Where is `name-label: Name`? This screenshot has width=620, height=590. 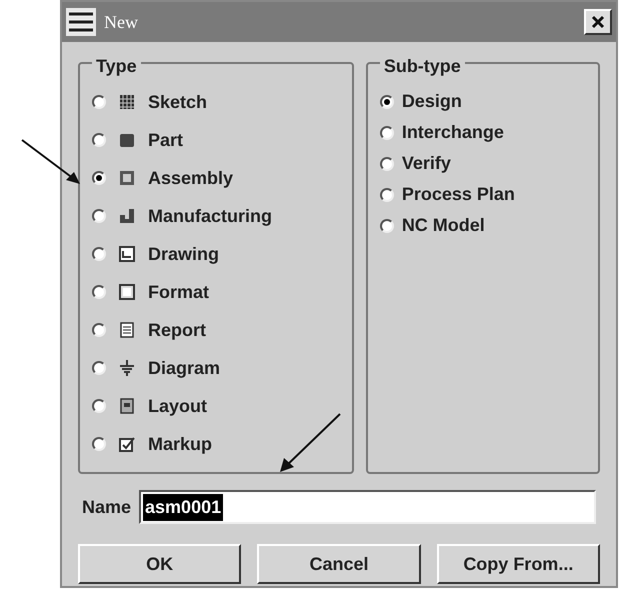 name-label: Name is located at coordinates (107, 507).